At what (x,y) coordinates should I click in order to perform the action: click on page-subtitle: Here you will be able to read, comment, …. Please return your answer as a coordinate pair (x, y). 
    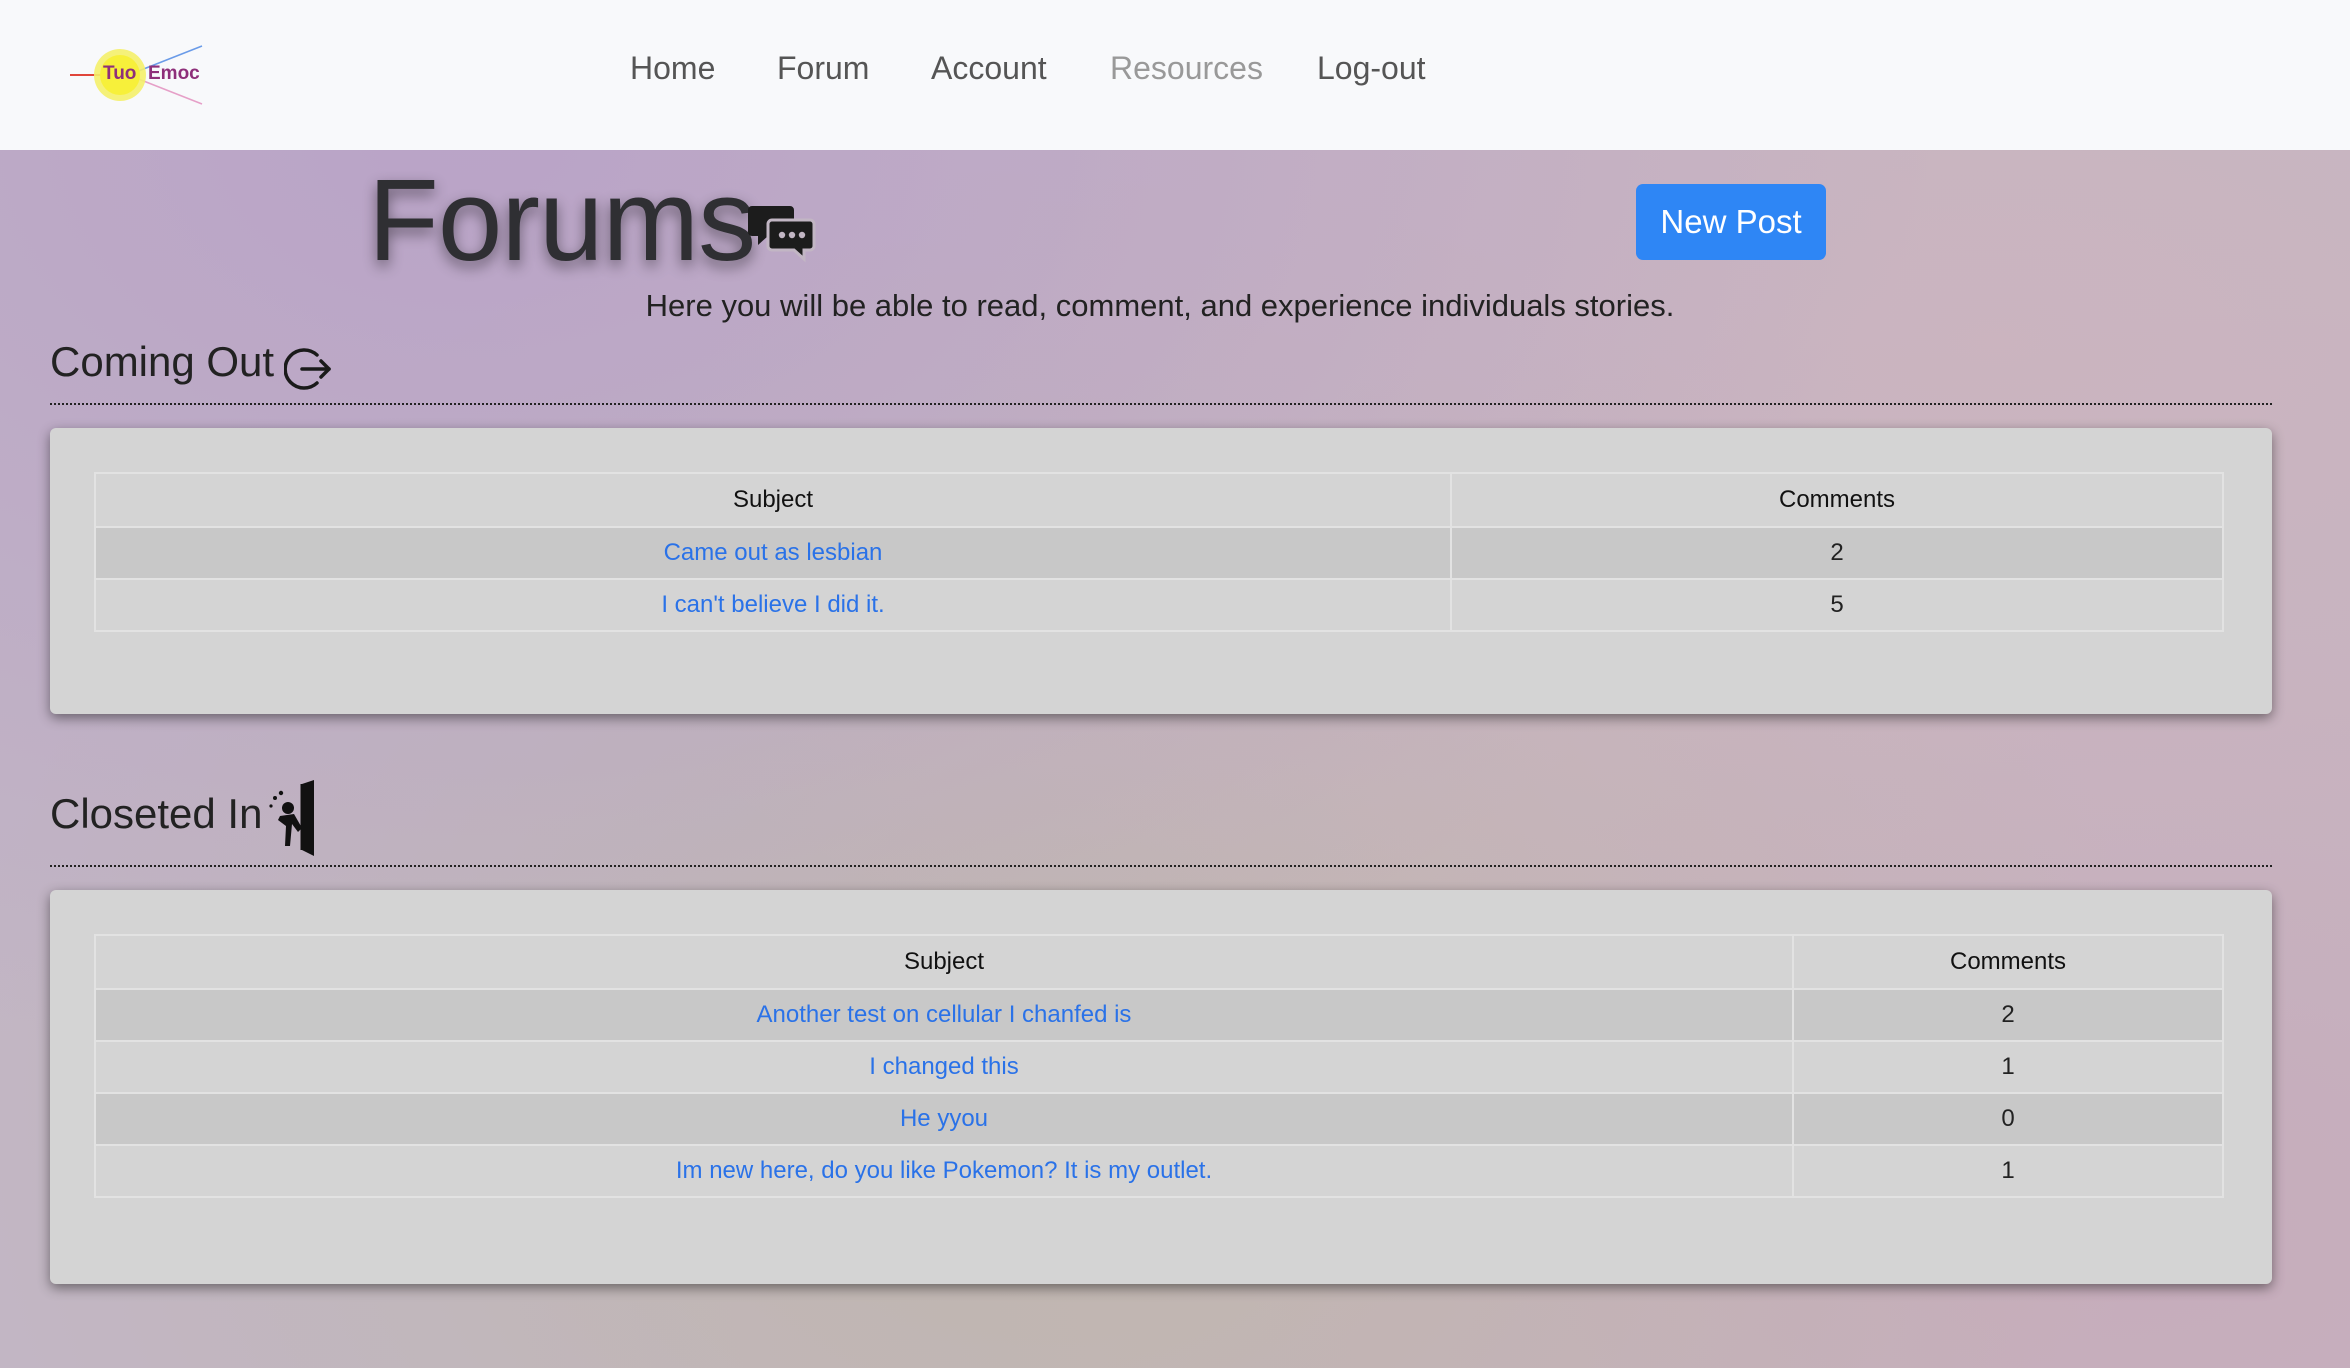
    Looking at the image, I should click on (1160, 305).